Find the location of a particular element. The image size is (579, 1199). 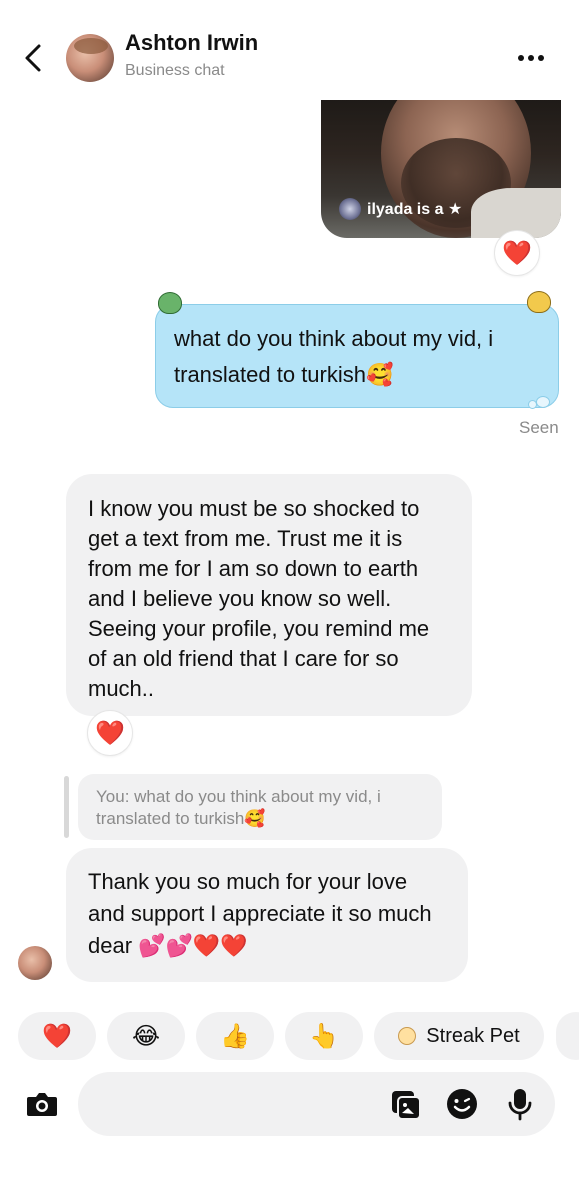

quick-reply-point: 👆 is located at coordinates (324, 1036).